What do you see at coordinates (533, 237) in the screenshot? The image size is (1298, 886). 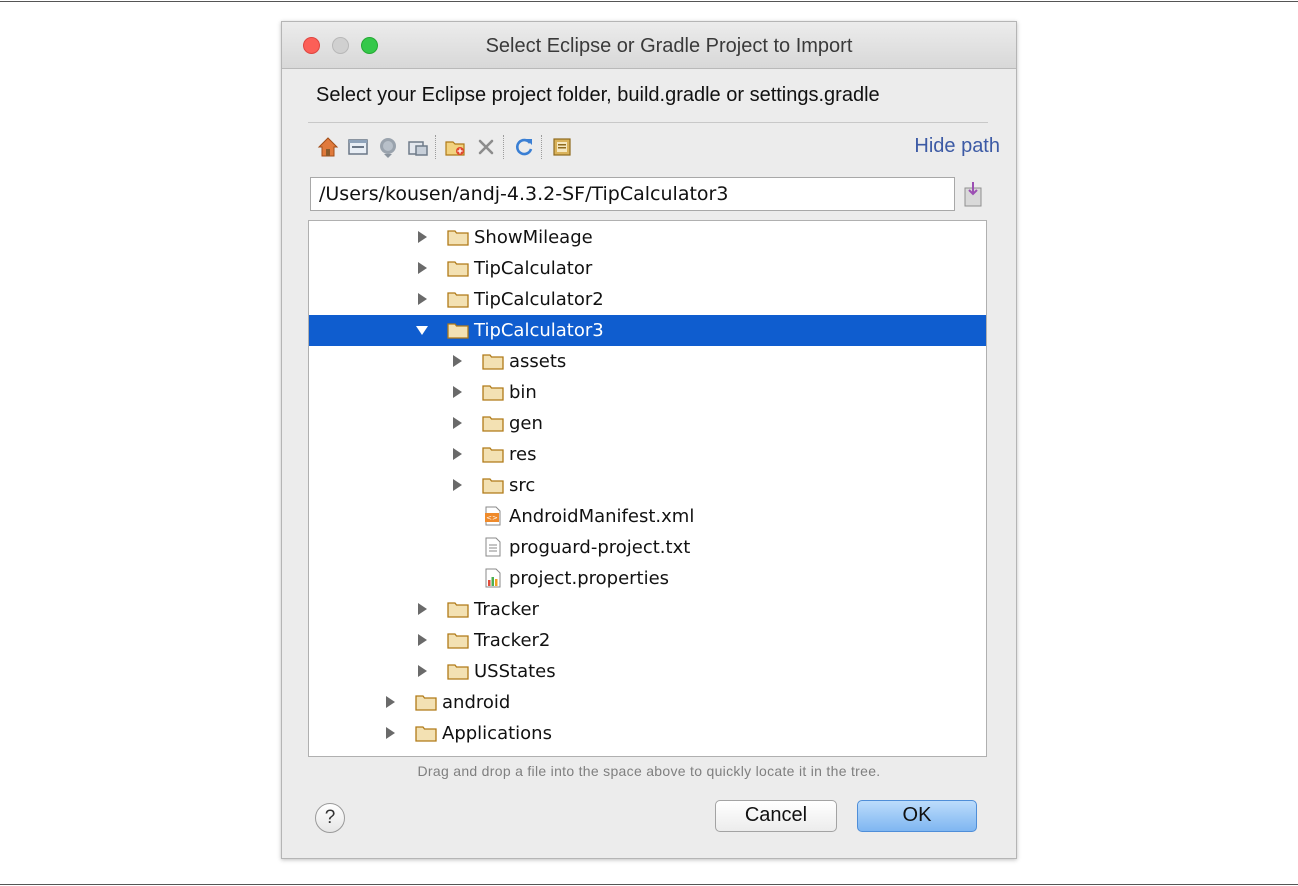 I see `tree-row-label: ShowMileage` at bounding box center [533, 237].